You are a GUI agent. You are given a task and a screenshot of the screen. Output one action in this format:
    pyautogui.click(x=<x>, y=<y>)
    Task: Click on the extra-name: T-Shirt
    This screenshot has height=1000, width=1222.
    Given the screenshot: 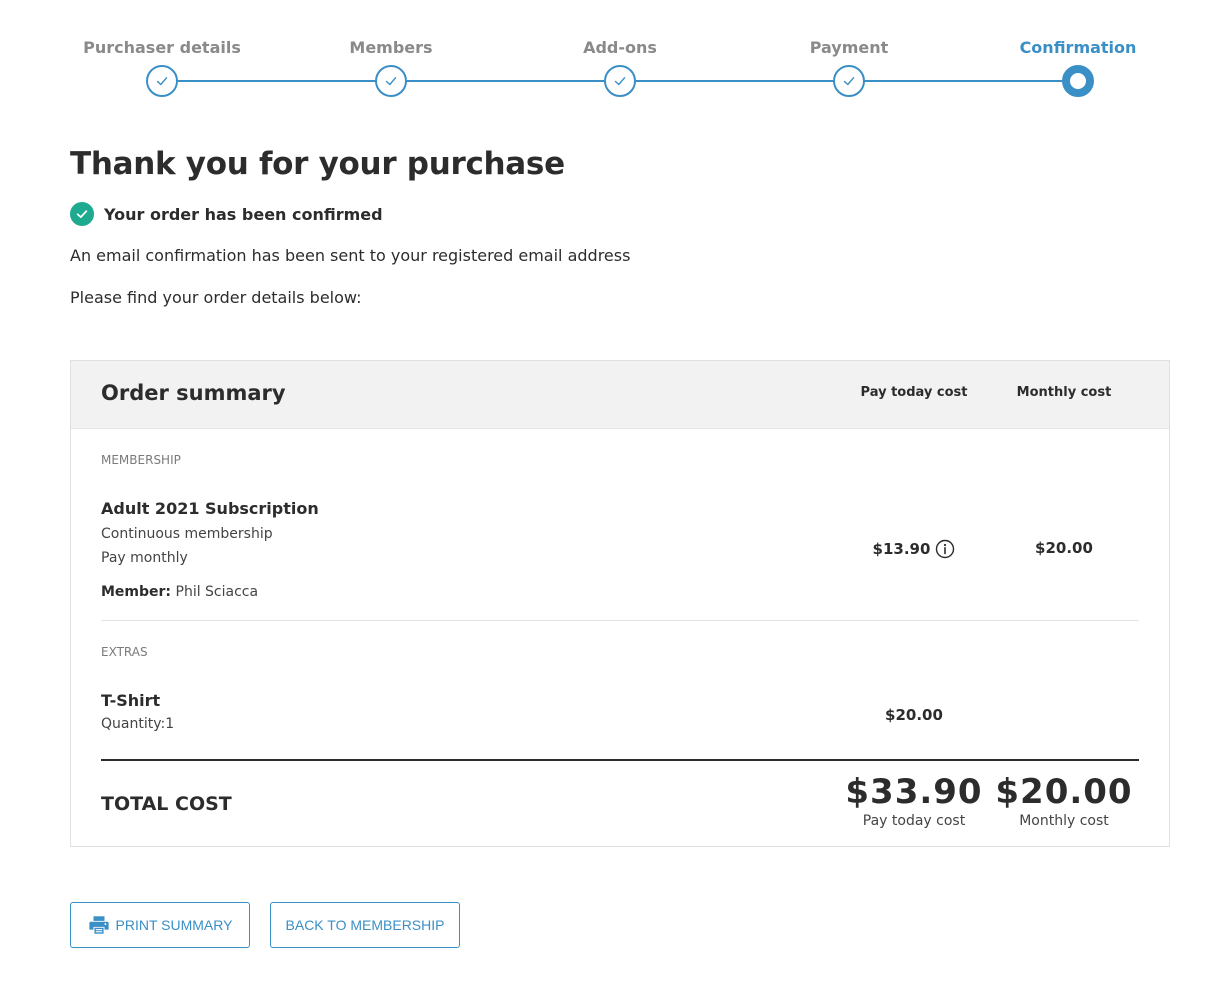 What is the action you would take?
    pyautogui.click(x=131, y=700)
    